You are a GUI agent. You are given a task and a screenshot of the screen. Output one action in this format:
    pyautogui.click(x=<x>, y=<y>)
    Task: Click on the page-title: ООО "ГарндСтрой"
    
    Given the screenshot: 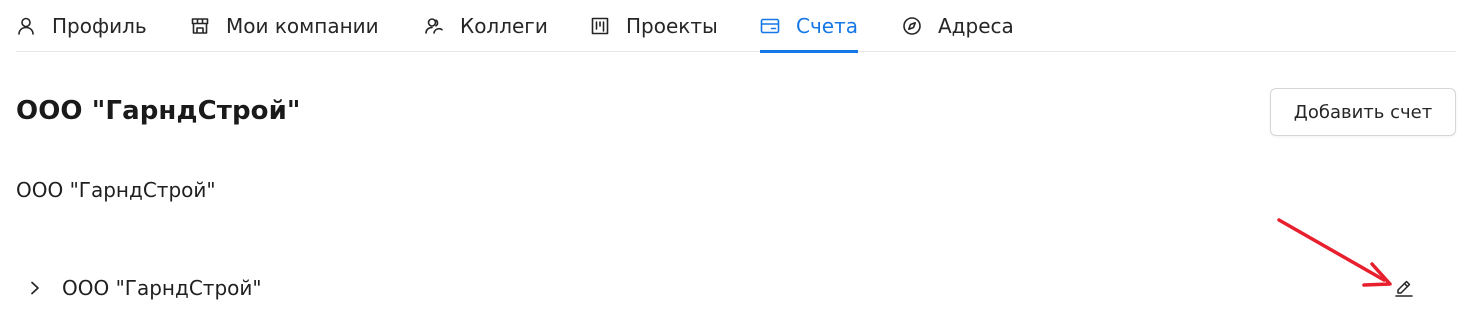 What is the action you would take?
    pyautogui.click(x=158, y=111)
    